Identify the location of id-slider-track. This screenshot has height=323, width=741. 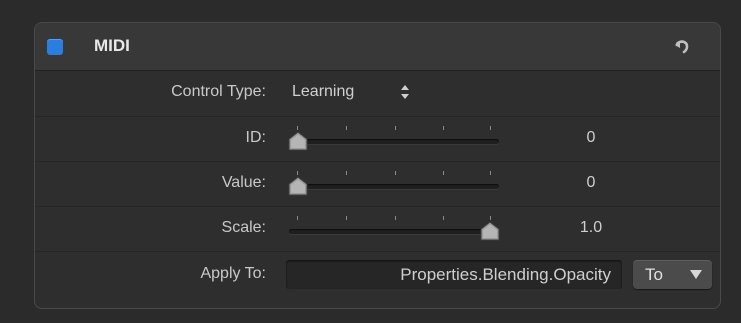
(394, 141).